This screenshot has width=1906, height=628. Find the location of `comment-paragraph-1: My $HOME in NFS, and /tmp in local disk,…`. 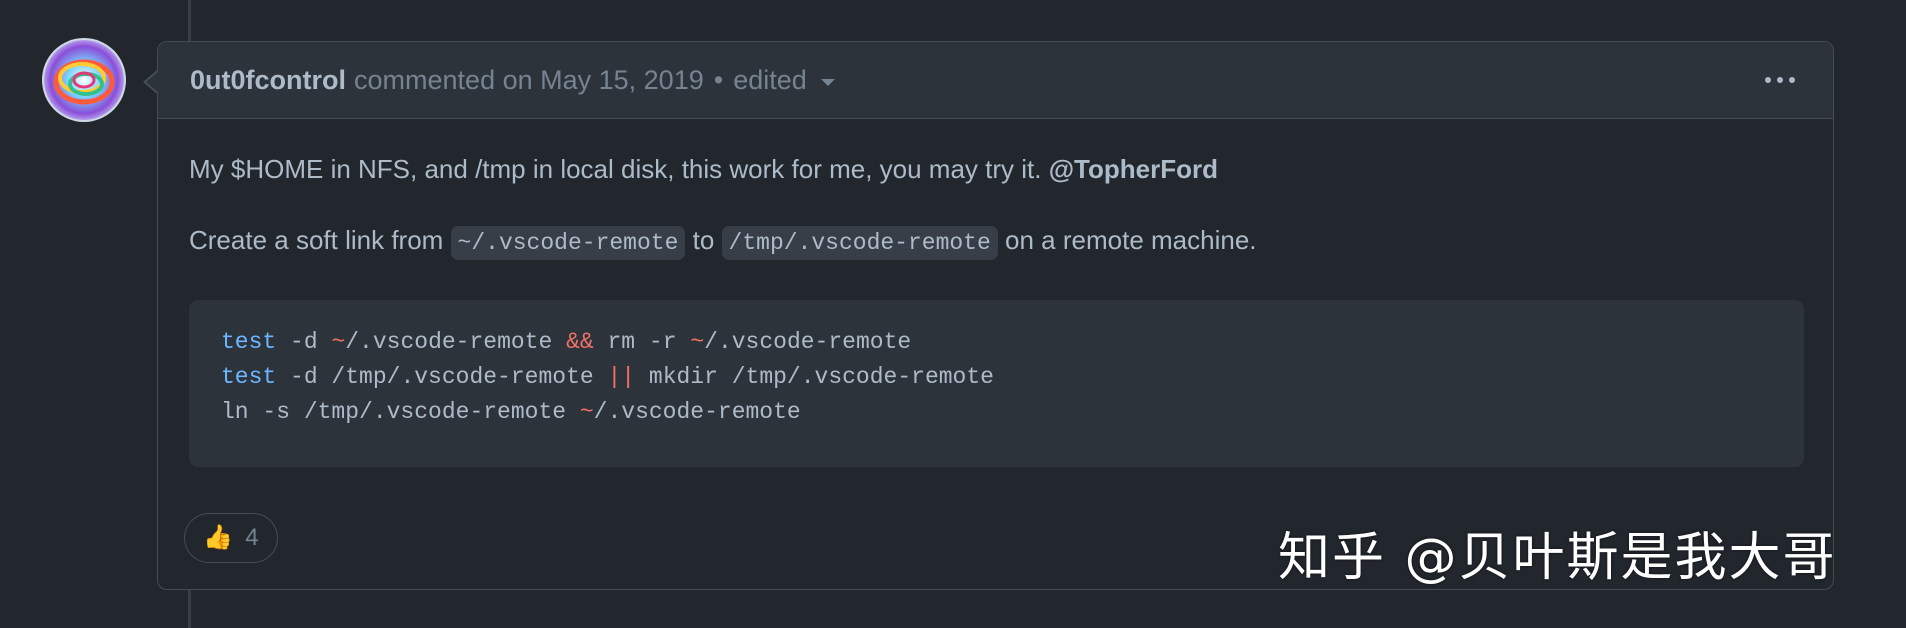

comment-paragraph-1: My $HOME in NFS, and /tmp in local disk,… is located at coordinates (703, 169).